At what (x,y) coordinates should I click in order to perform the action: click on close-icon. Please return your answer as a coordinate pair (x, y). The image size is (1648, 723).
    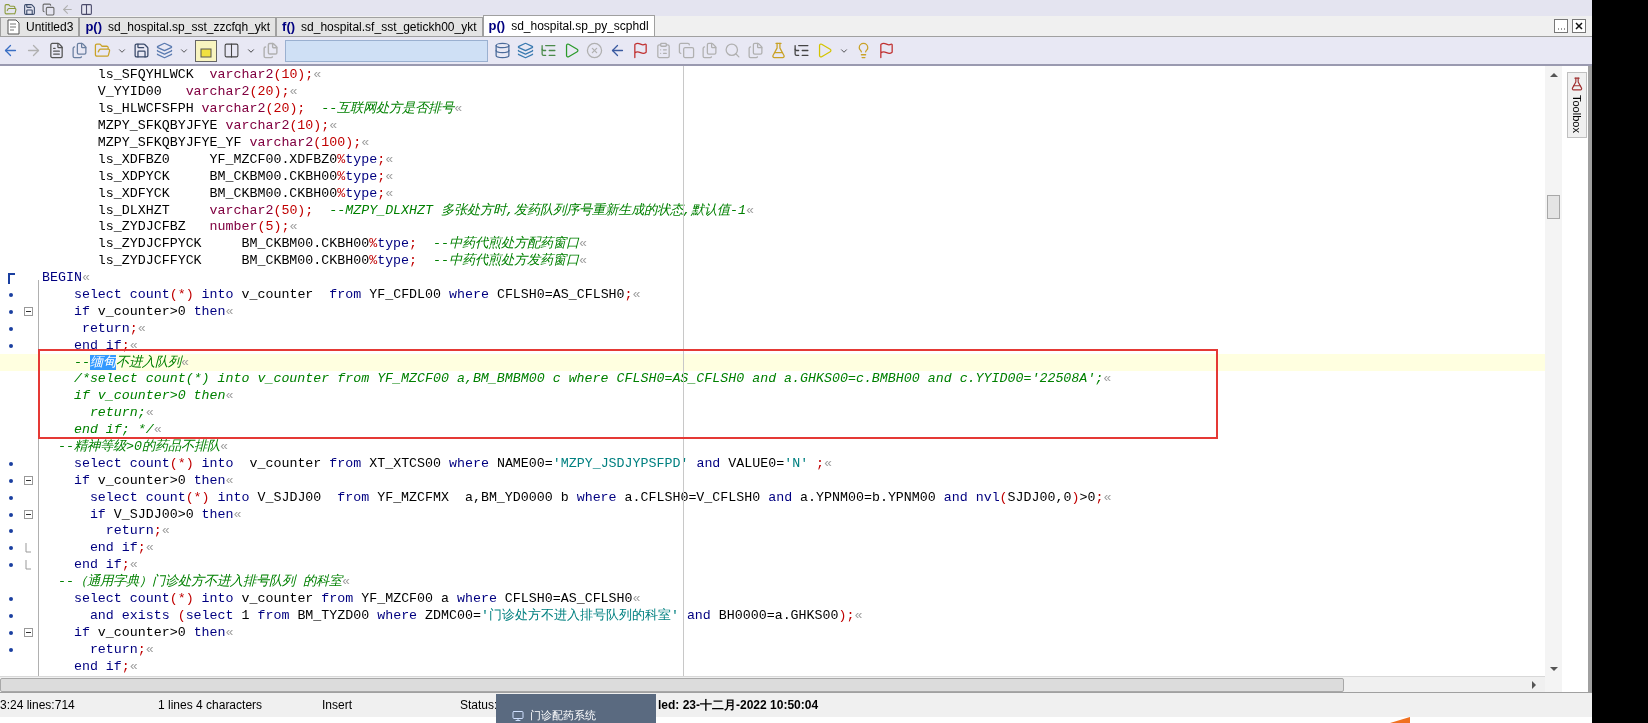
    Looking at the image, I should click on (1579, 26).